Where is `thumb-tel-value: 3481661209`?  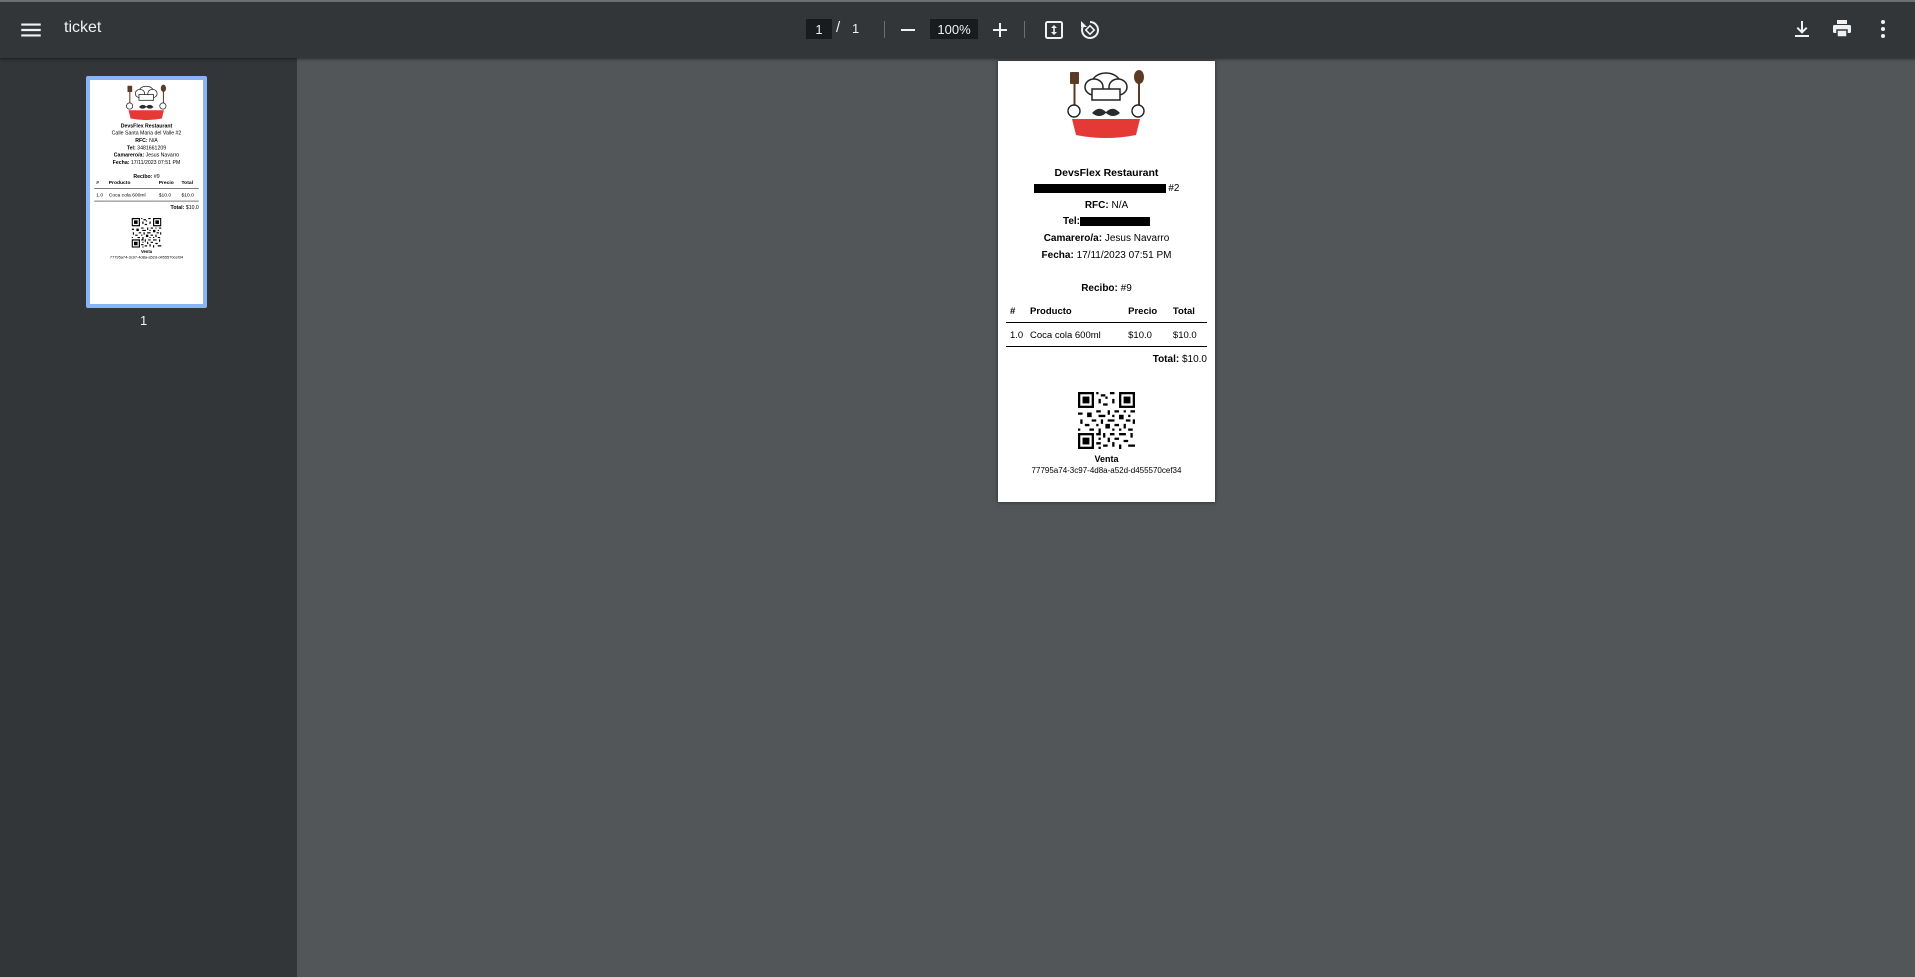
thumb-tel-value: 3481661209 is located at coordinates (152, 148).